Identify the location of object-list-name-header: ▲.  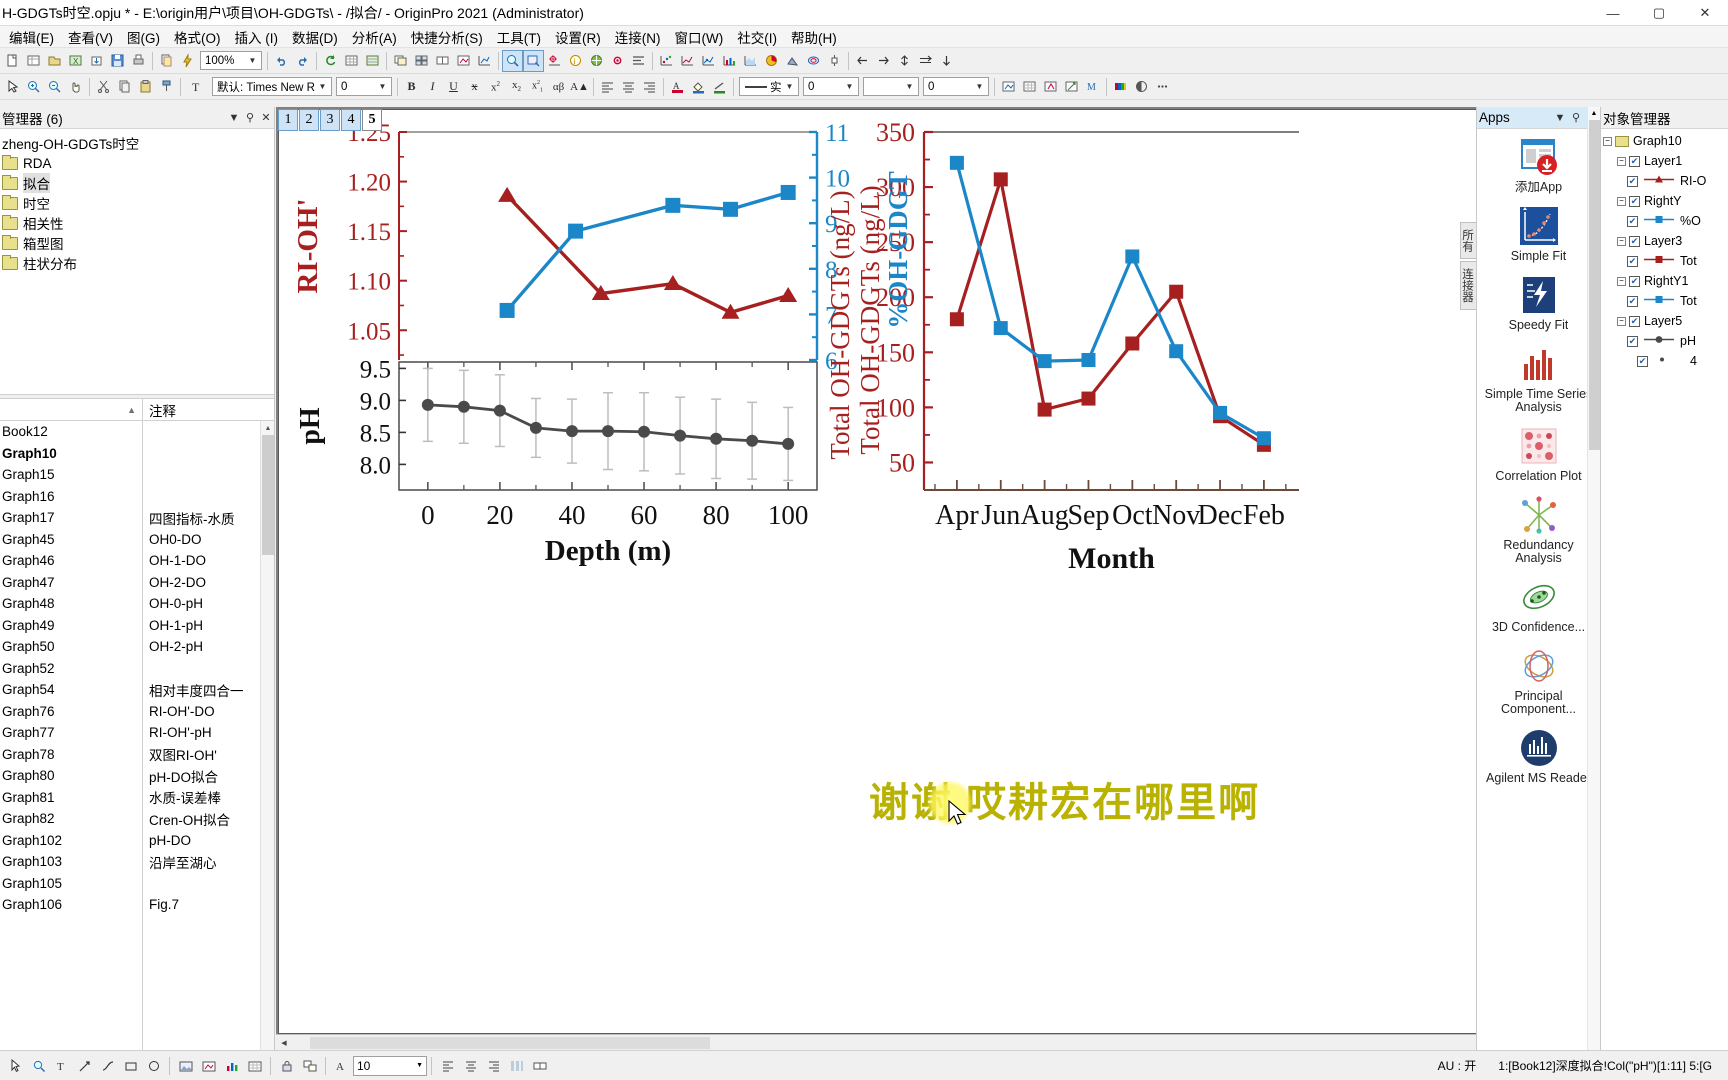
(71, 410).